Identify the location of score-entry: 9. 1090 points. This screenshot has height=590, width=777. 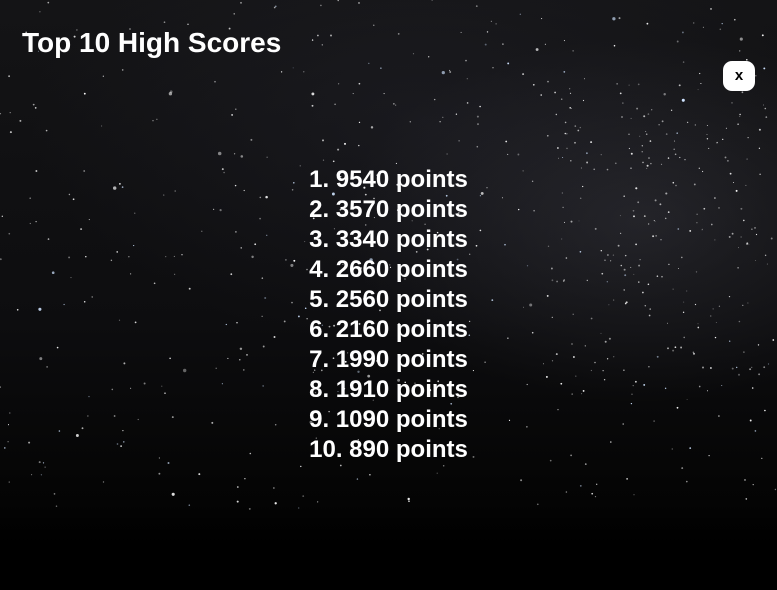
(388, 419).